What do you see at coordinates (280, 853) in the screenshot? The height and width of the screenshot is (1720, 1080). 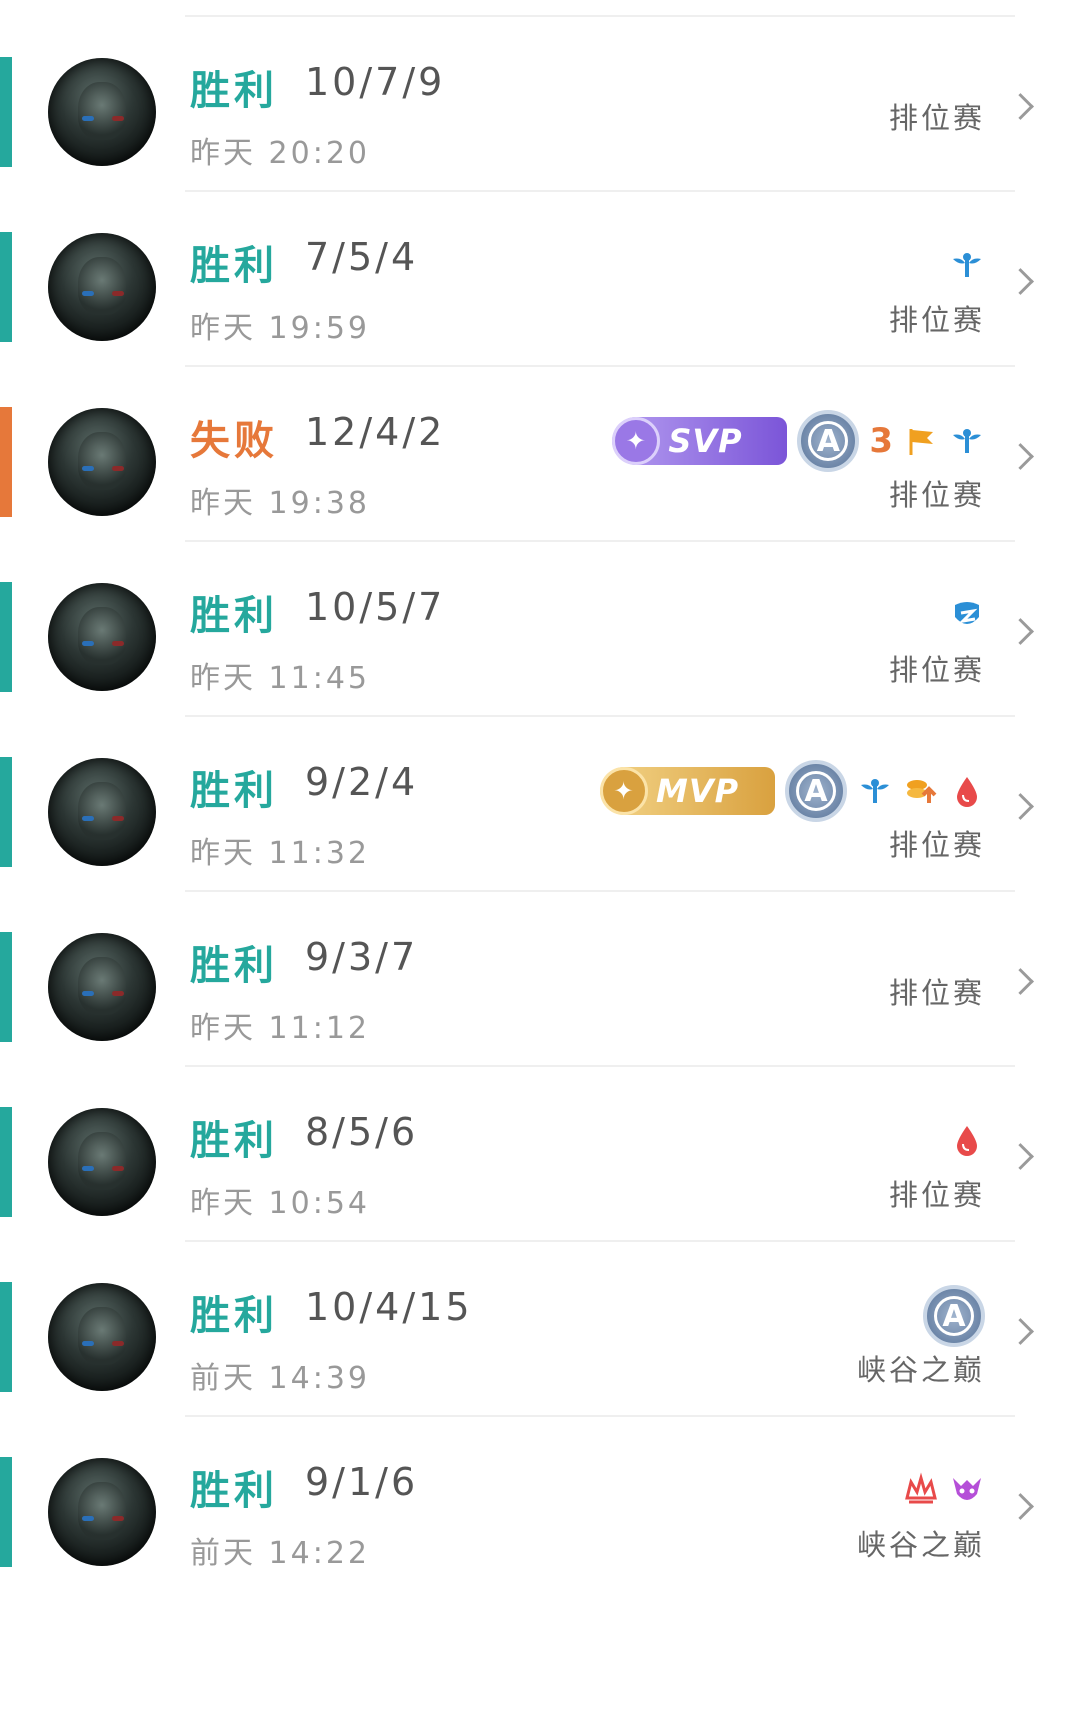 I see `match-time: 昨天 11:32` at bounding box center [280, 853].